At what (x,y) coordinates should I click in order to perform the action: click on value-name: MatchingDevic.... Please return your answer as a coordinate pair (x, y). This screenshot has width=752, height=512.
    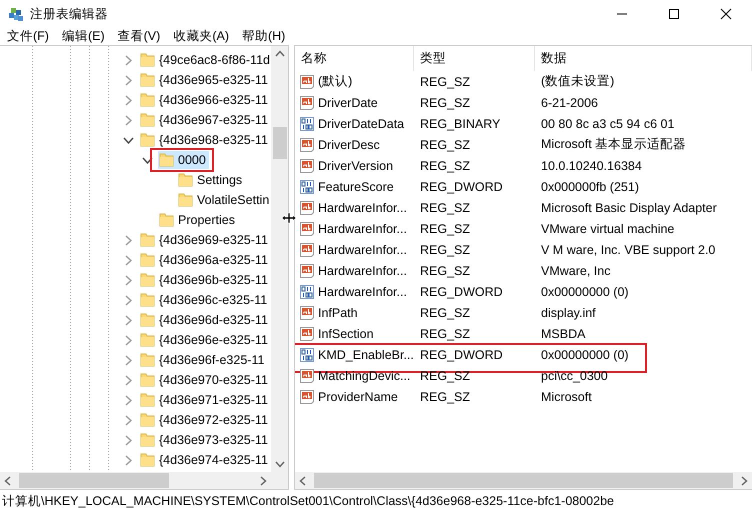
    Looking at the image, I should click on (364, 375).